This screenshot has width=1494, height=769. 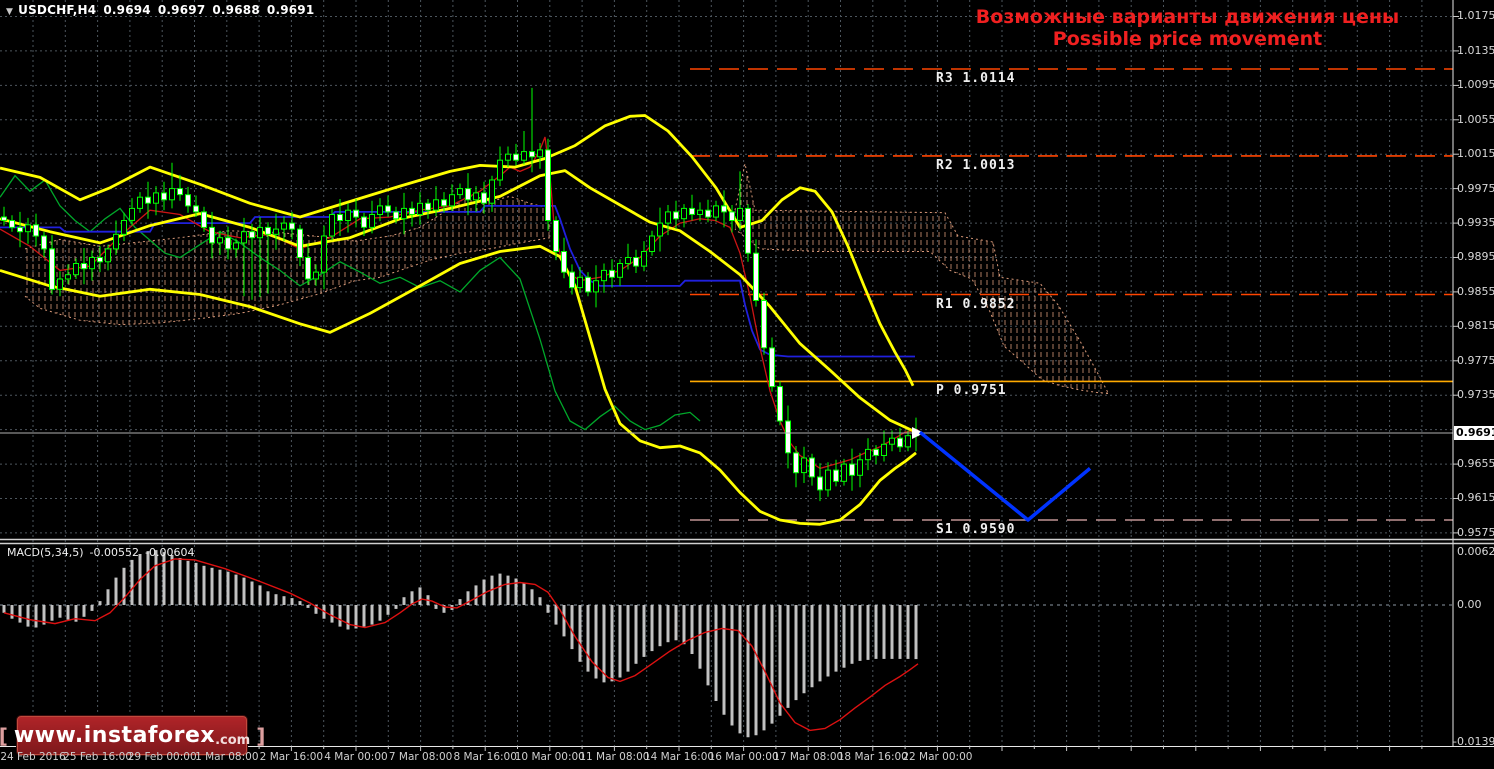 What do you see at coordinates (1475, 16) in the screenshot?
I see `price-axis-label: 1.0175` at bounding box center [1475, 16].